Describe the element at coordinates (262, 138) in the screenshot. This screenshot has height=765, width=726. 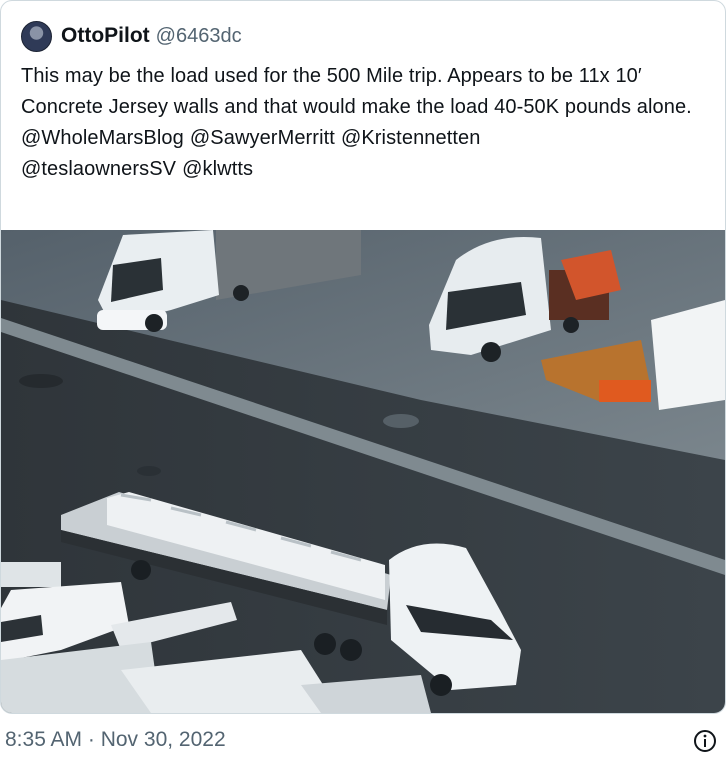
I see `mention-link: @SawyerMerritt` at that location.